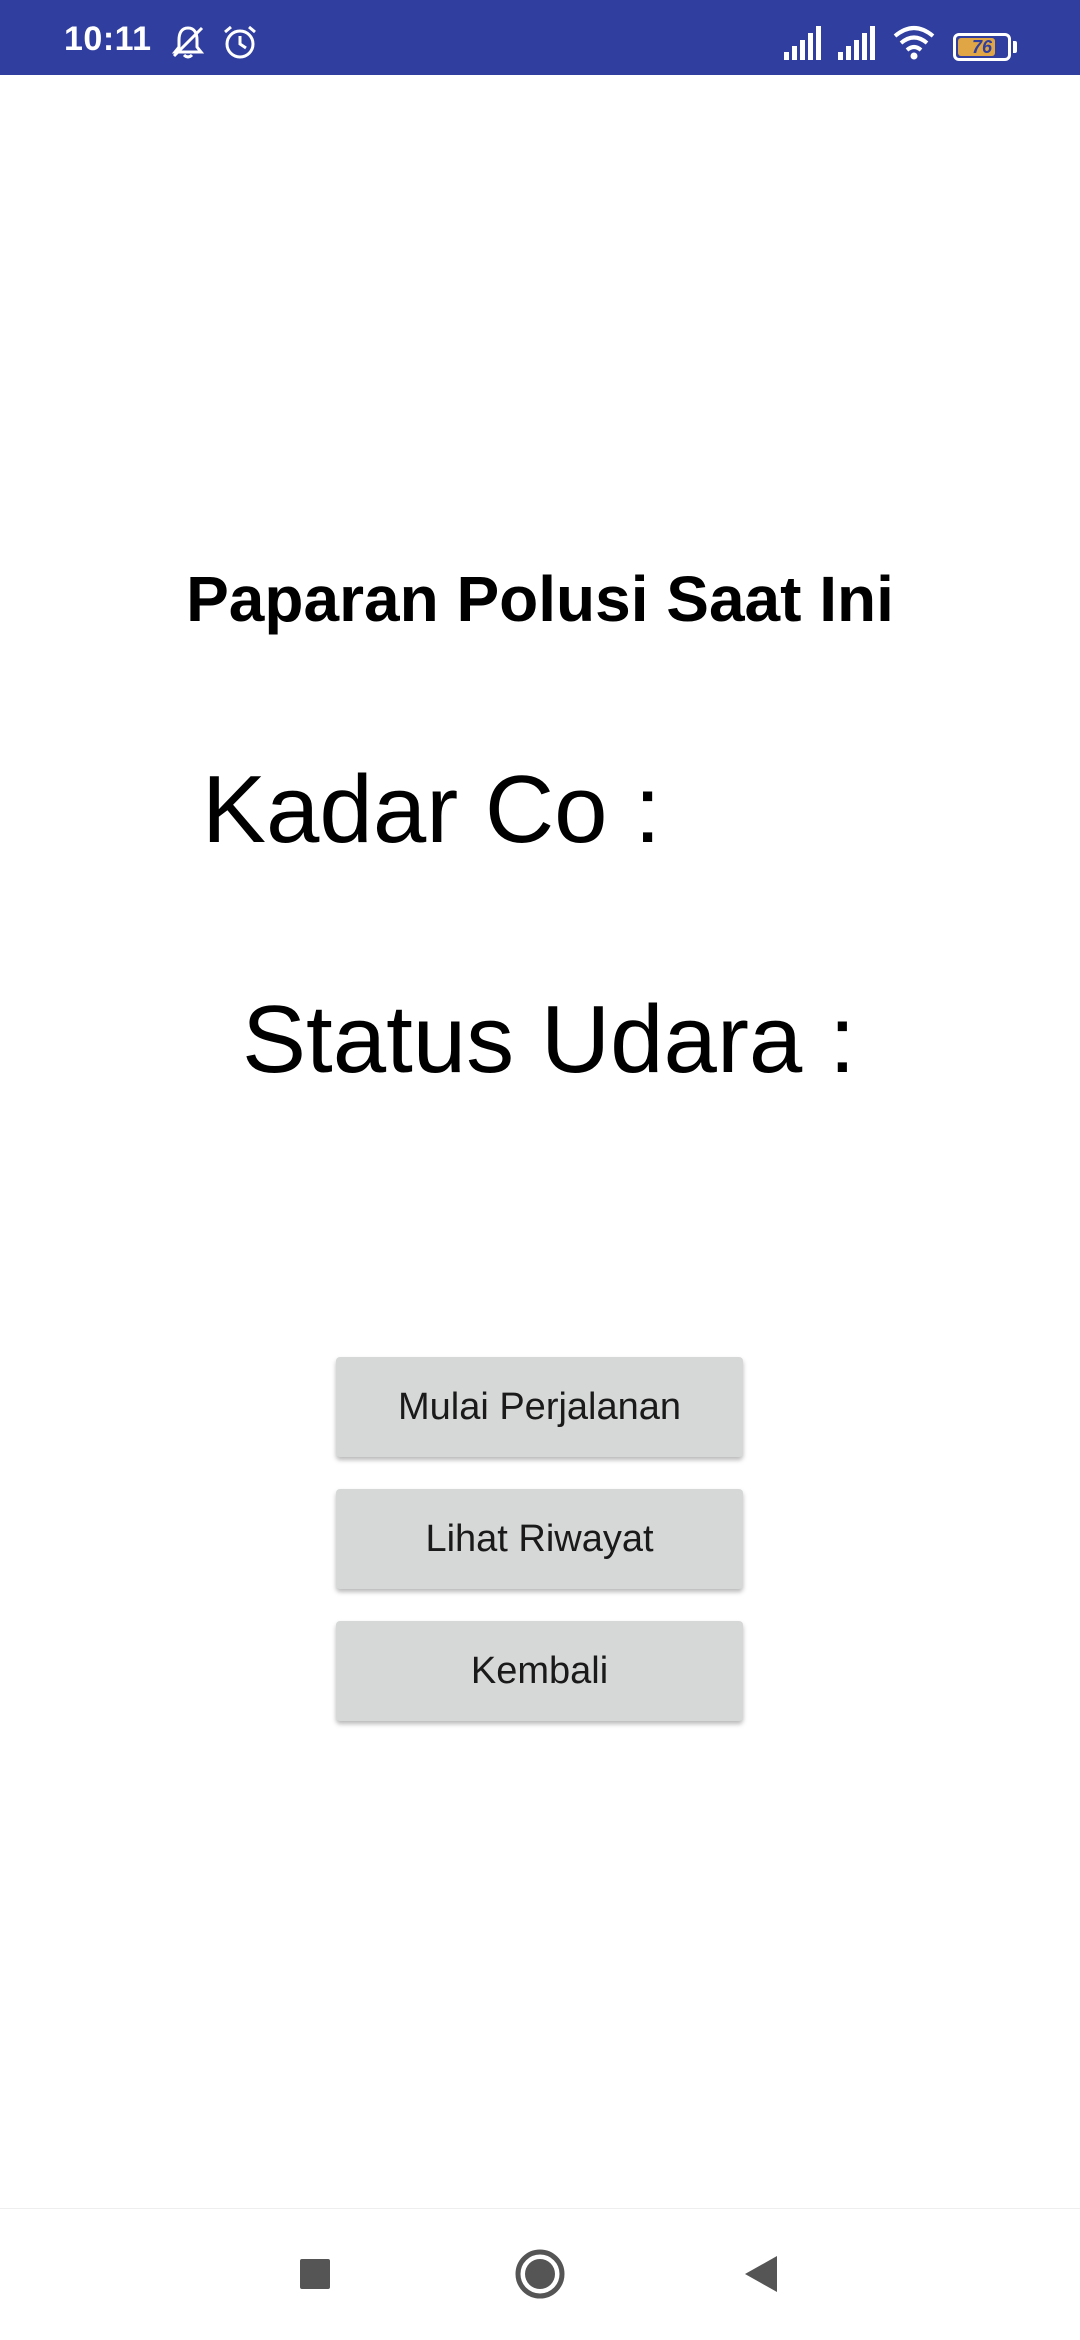 Image resolution: width=1080 pixels, height=2340 pixels. What do you see at coordinates (1015, 47) in the screenshot?
I see `battery-tip` at bounding box center [1015, 47].